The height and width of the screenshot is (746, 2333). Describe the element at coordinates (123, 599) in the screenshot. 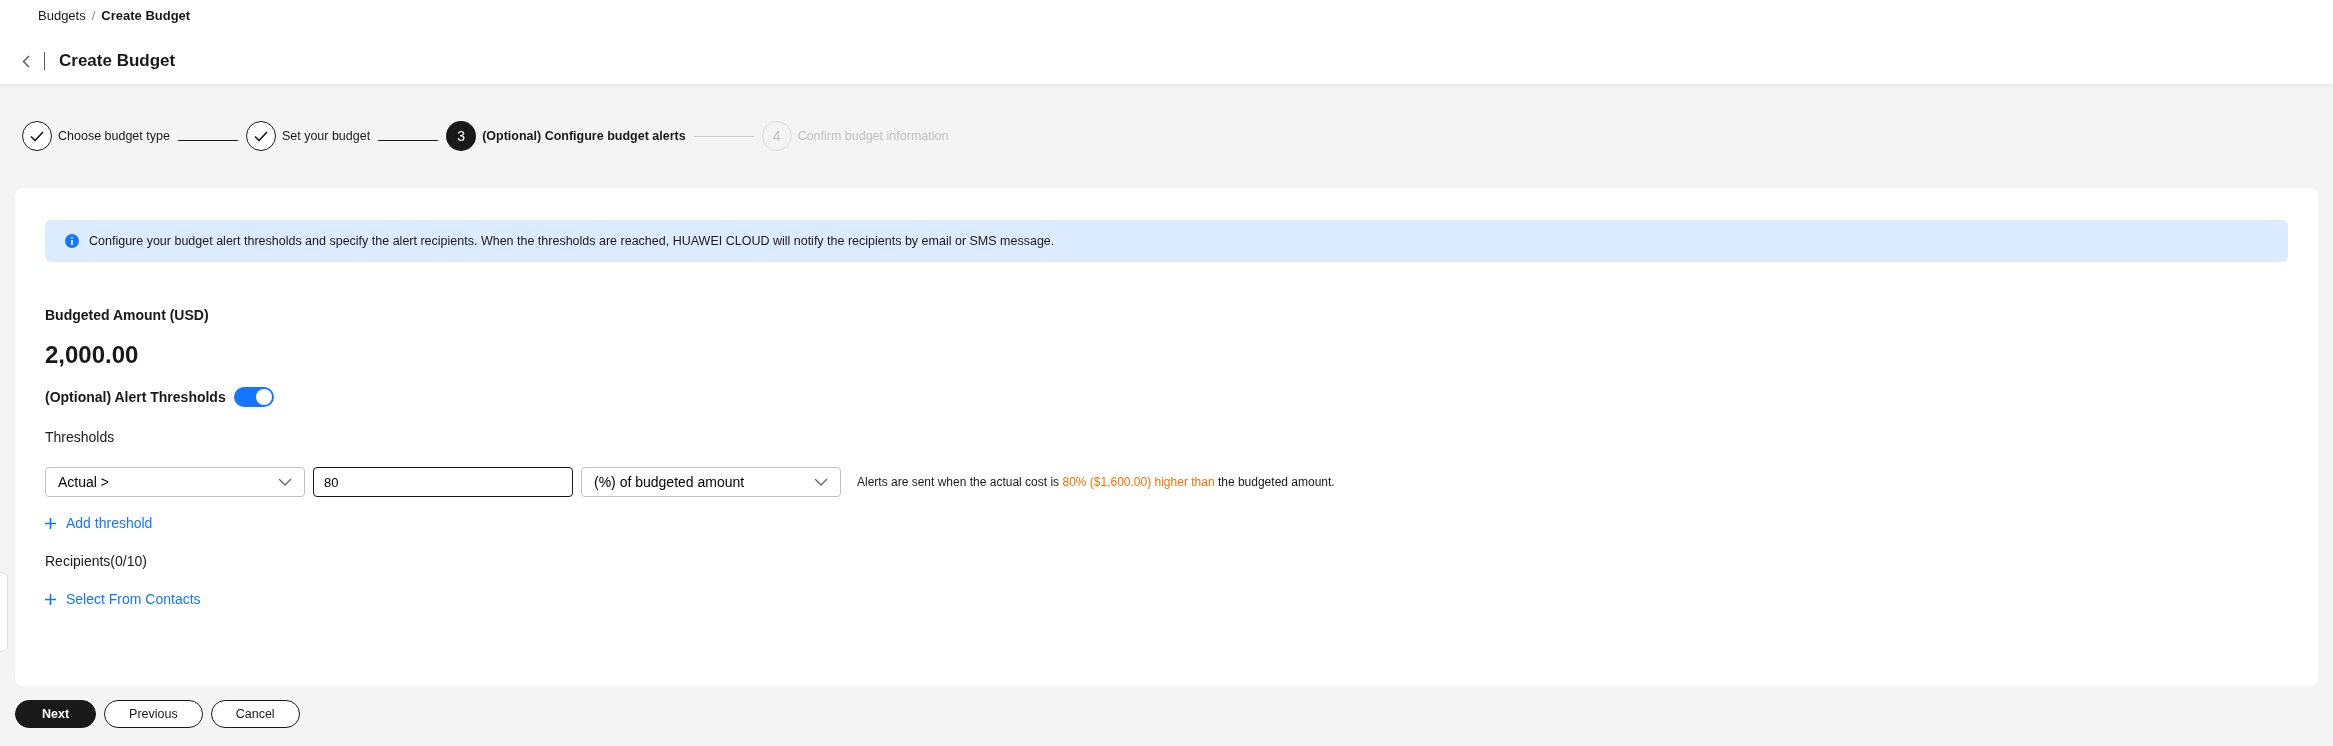

I see `select-contacts-link: Select From Contacts` at that location.